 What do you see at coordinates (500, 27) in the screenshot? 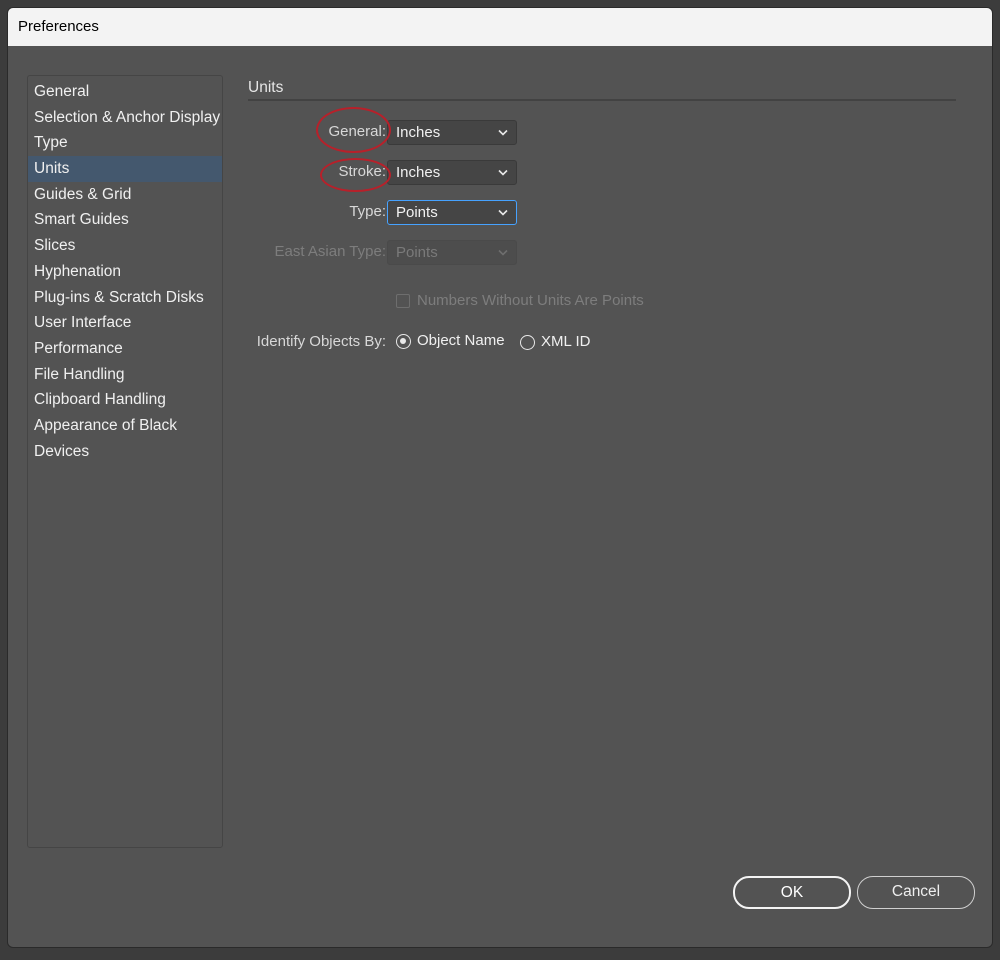
I see `window-title: Preferences` at bounding box center [500, 27].